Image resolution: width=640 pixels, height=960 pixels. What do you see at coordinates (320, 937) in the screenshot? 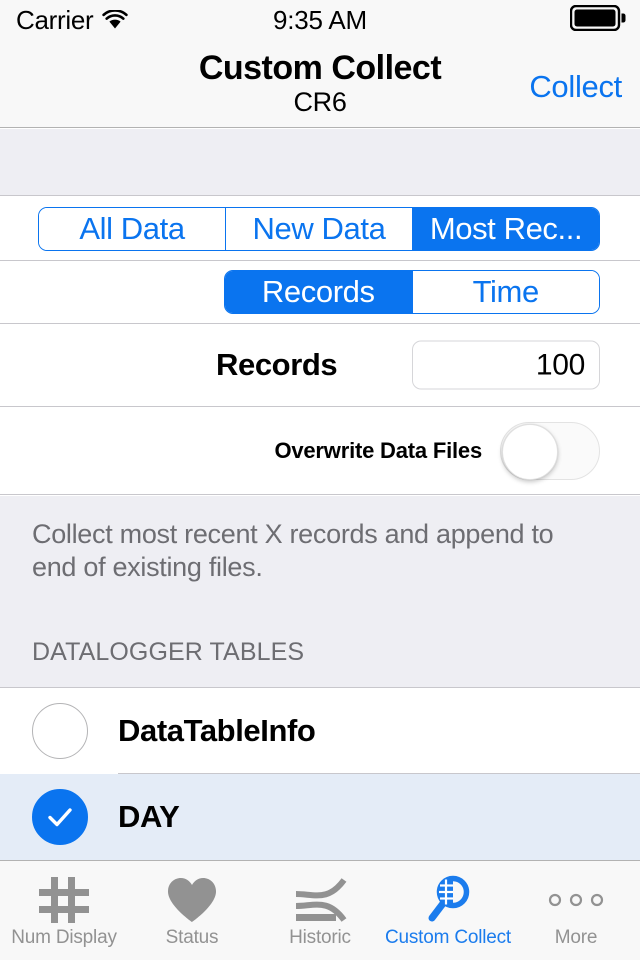
I see `tab-label: Historic` at bounding box center [320, 937].